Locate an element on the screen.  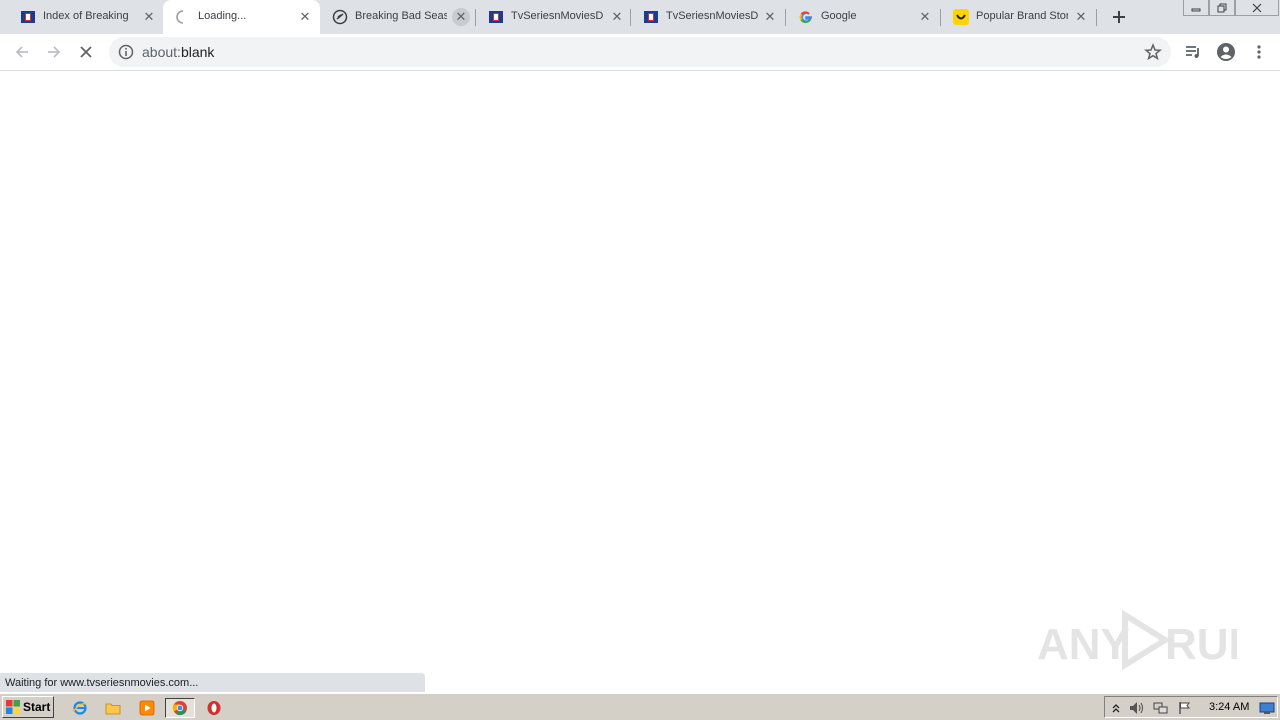
kebab-menu-icon is located at coordinates (1259, 52).